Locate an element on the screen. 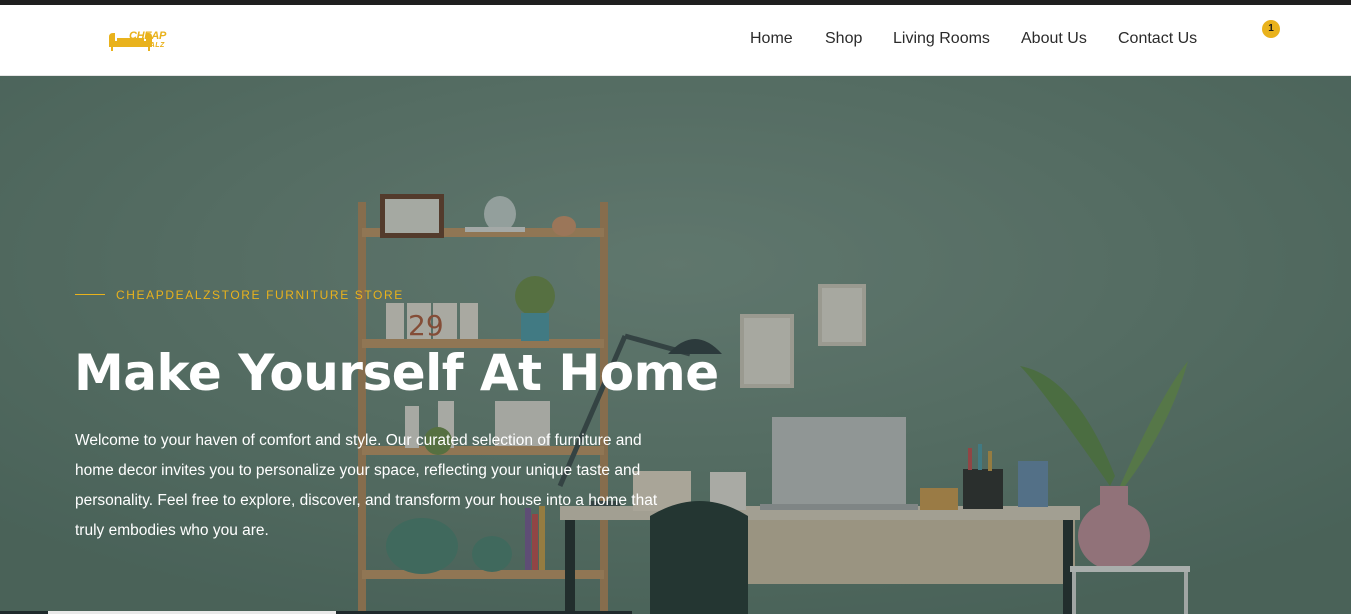 This screenshot has height=614, width=1351. nav-shop: Shop is located at coordinates (843, 39).